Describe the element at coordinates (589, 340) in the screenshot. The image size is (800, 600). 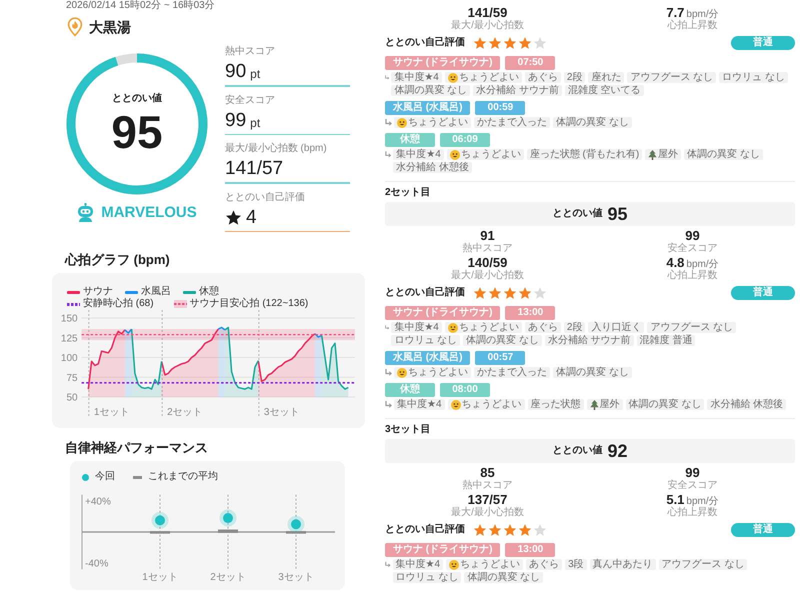
I see `detail-tag: 水分補給 サウナ前` at that location.